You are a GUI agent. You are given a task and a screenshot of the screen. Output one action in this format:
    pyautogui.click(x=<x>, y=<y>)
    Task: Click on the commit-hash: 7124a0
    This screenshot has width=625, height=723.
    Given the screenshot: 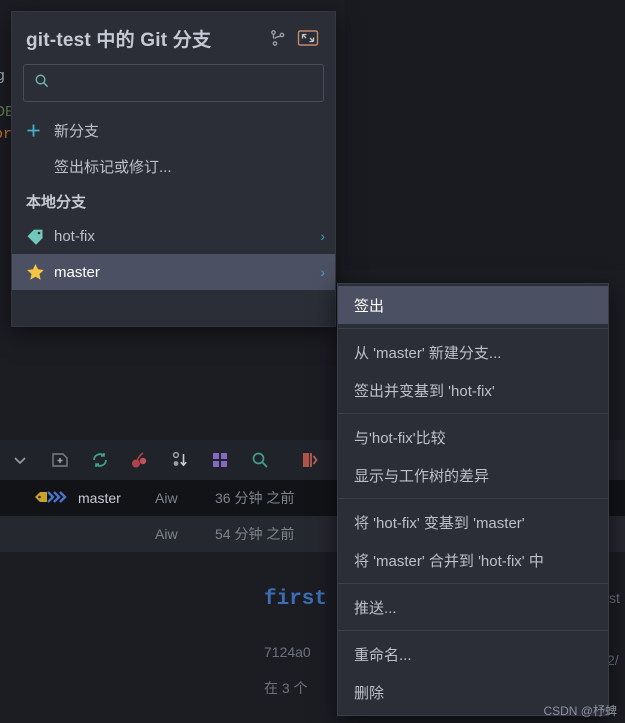 What is the action you would take?
    pyautogui.click(x=287, y=652)
    